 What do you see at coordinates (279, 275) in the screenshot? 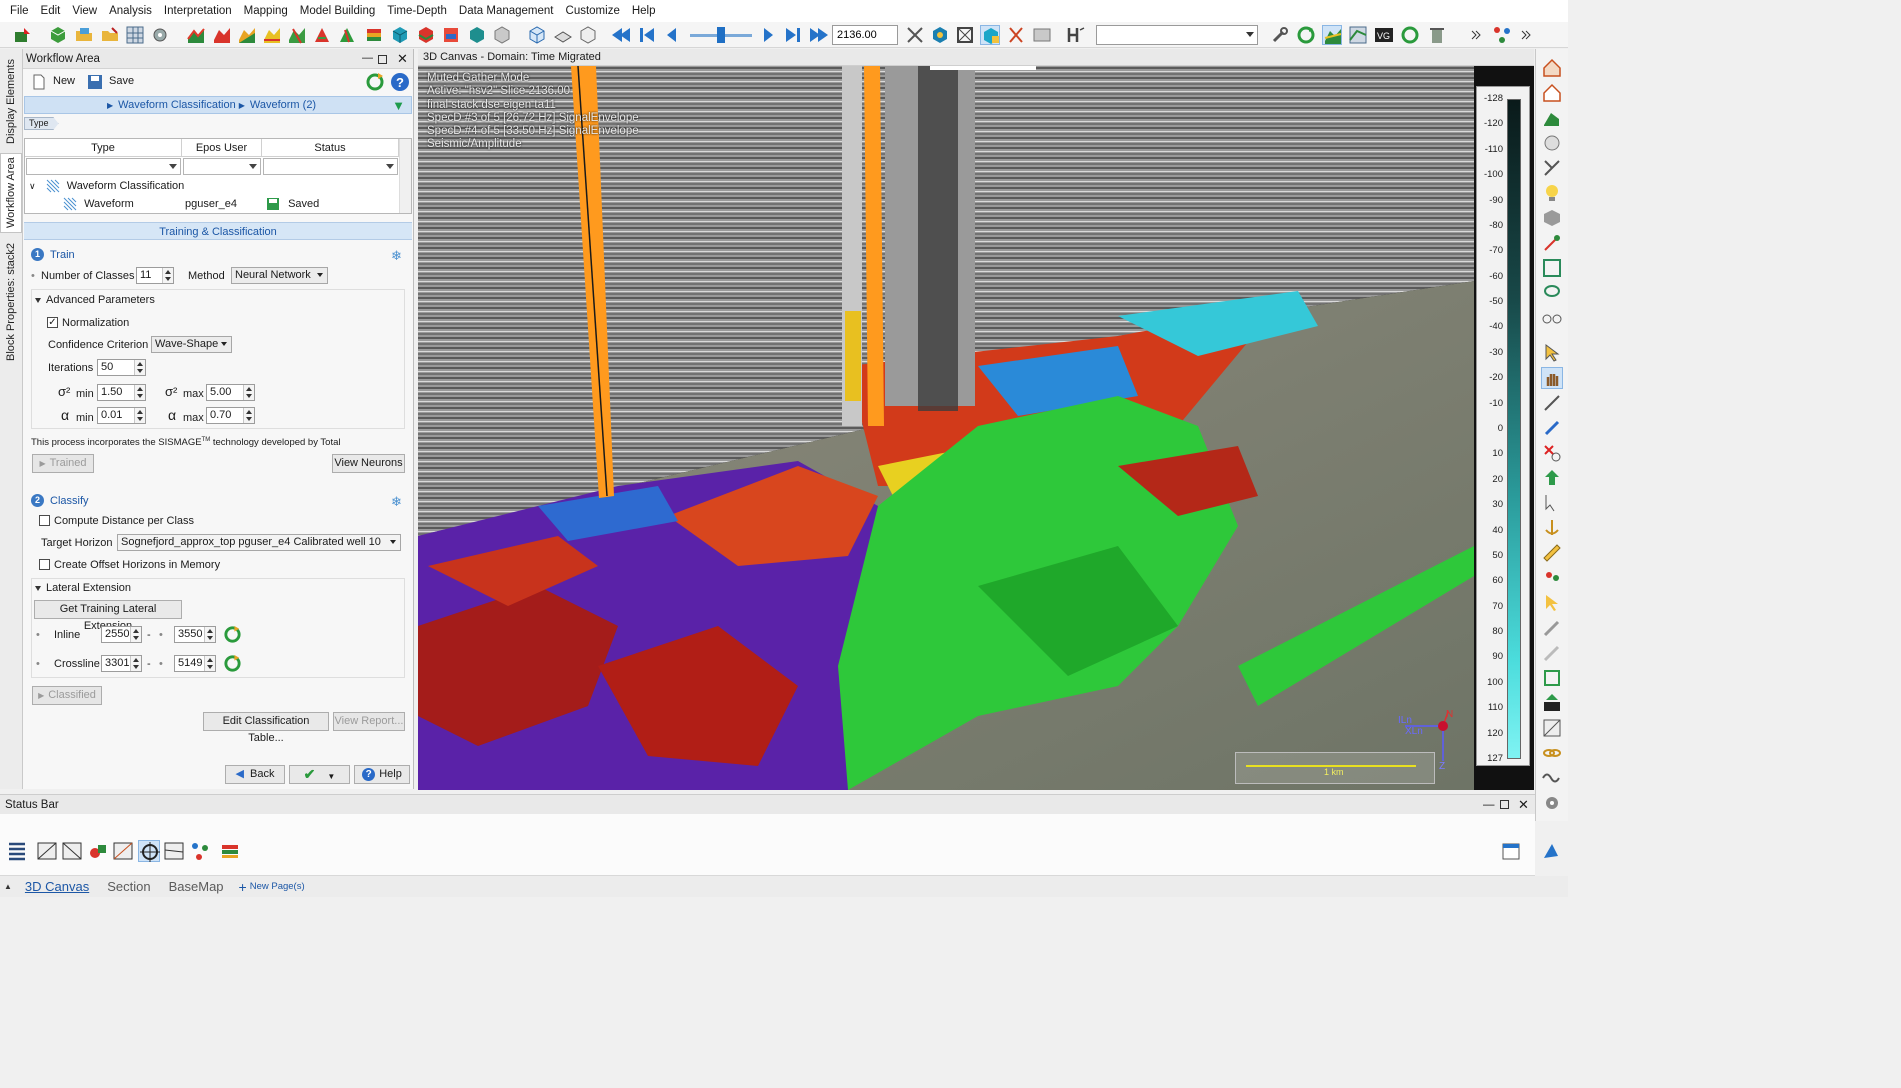
I see `method-dropdown: Neural Network` at bounding box center [279, 275].